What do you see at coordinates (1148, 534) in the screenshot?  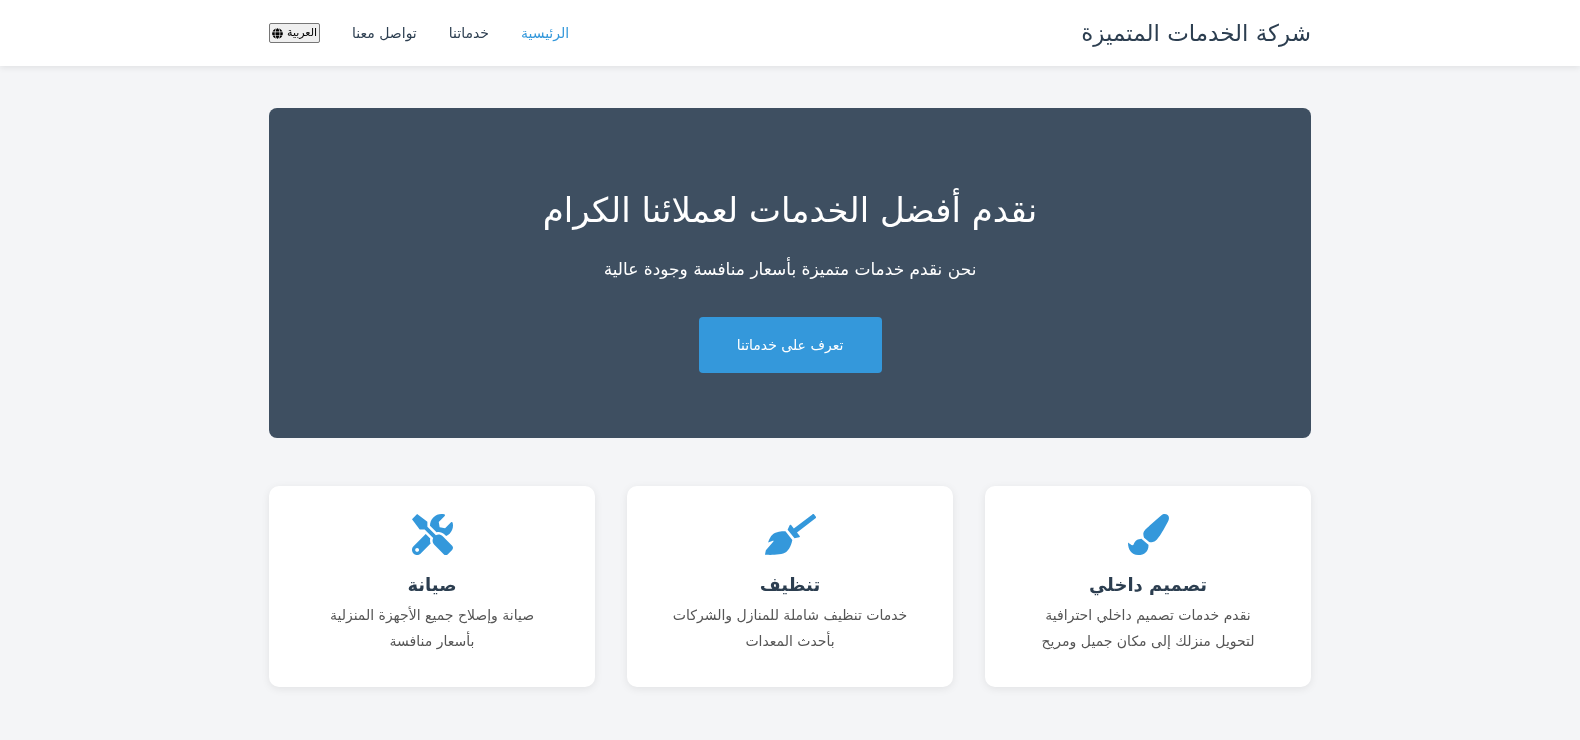 I see `paintbrush-icon` at bounding box center [1148, 534].